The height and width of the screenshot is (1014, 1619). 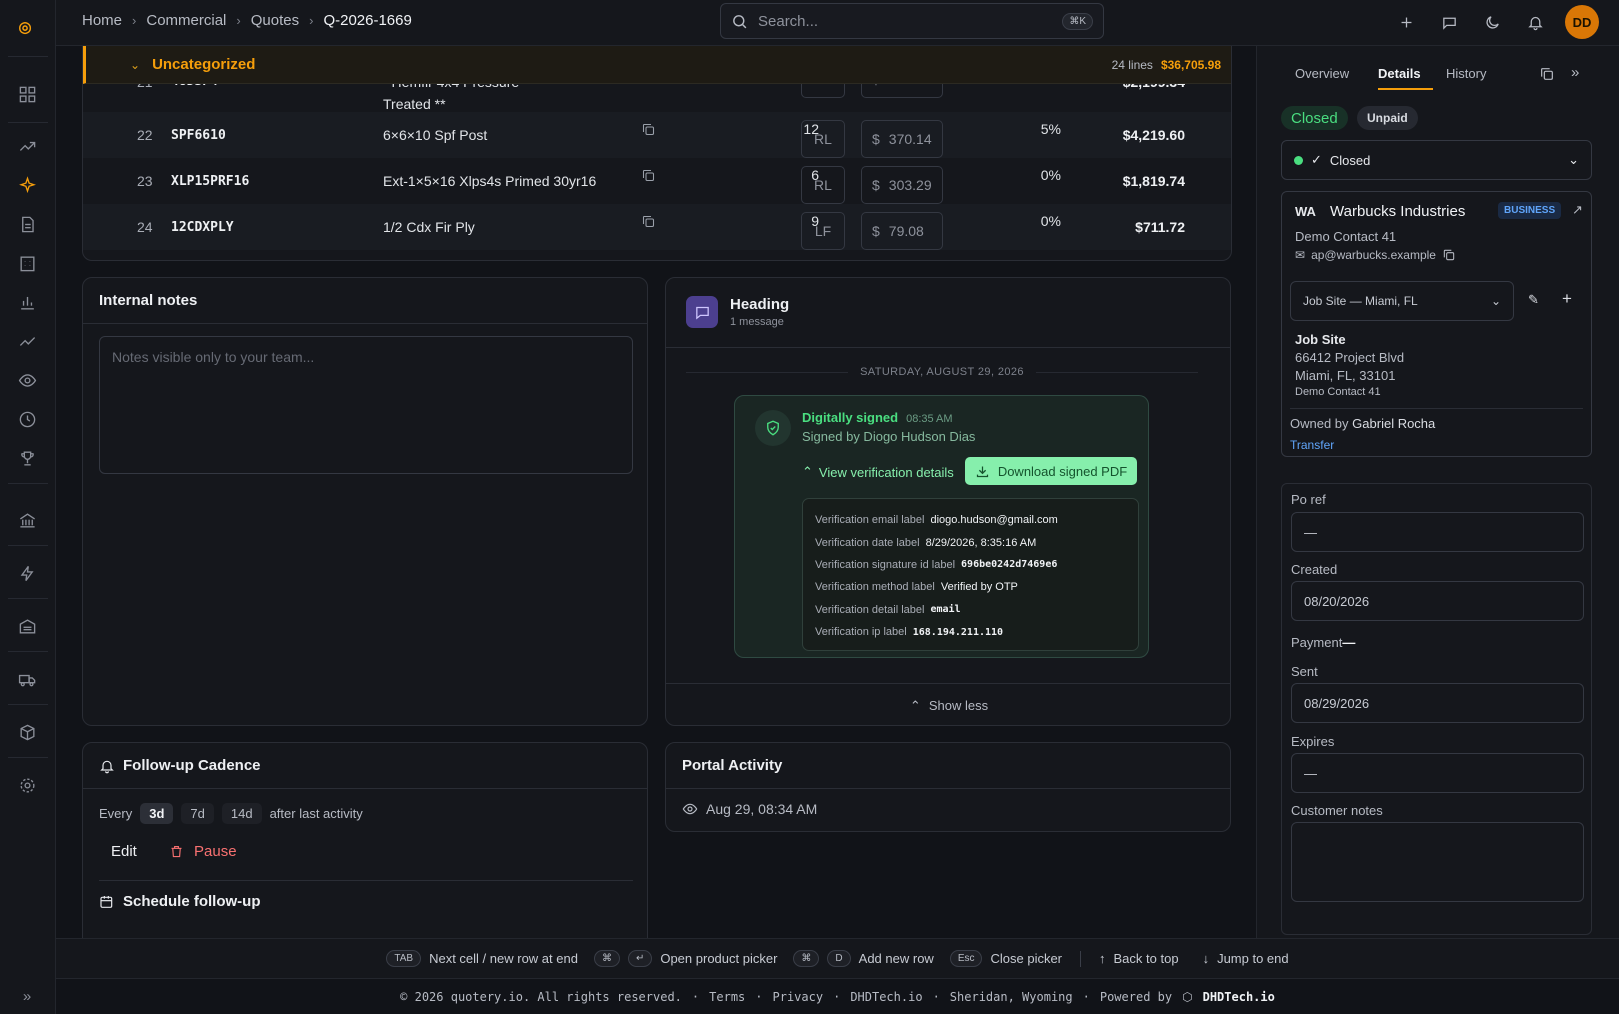 I want to click on row-total: $711.72, so click(x=1160, y=227).